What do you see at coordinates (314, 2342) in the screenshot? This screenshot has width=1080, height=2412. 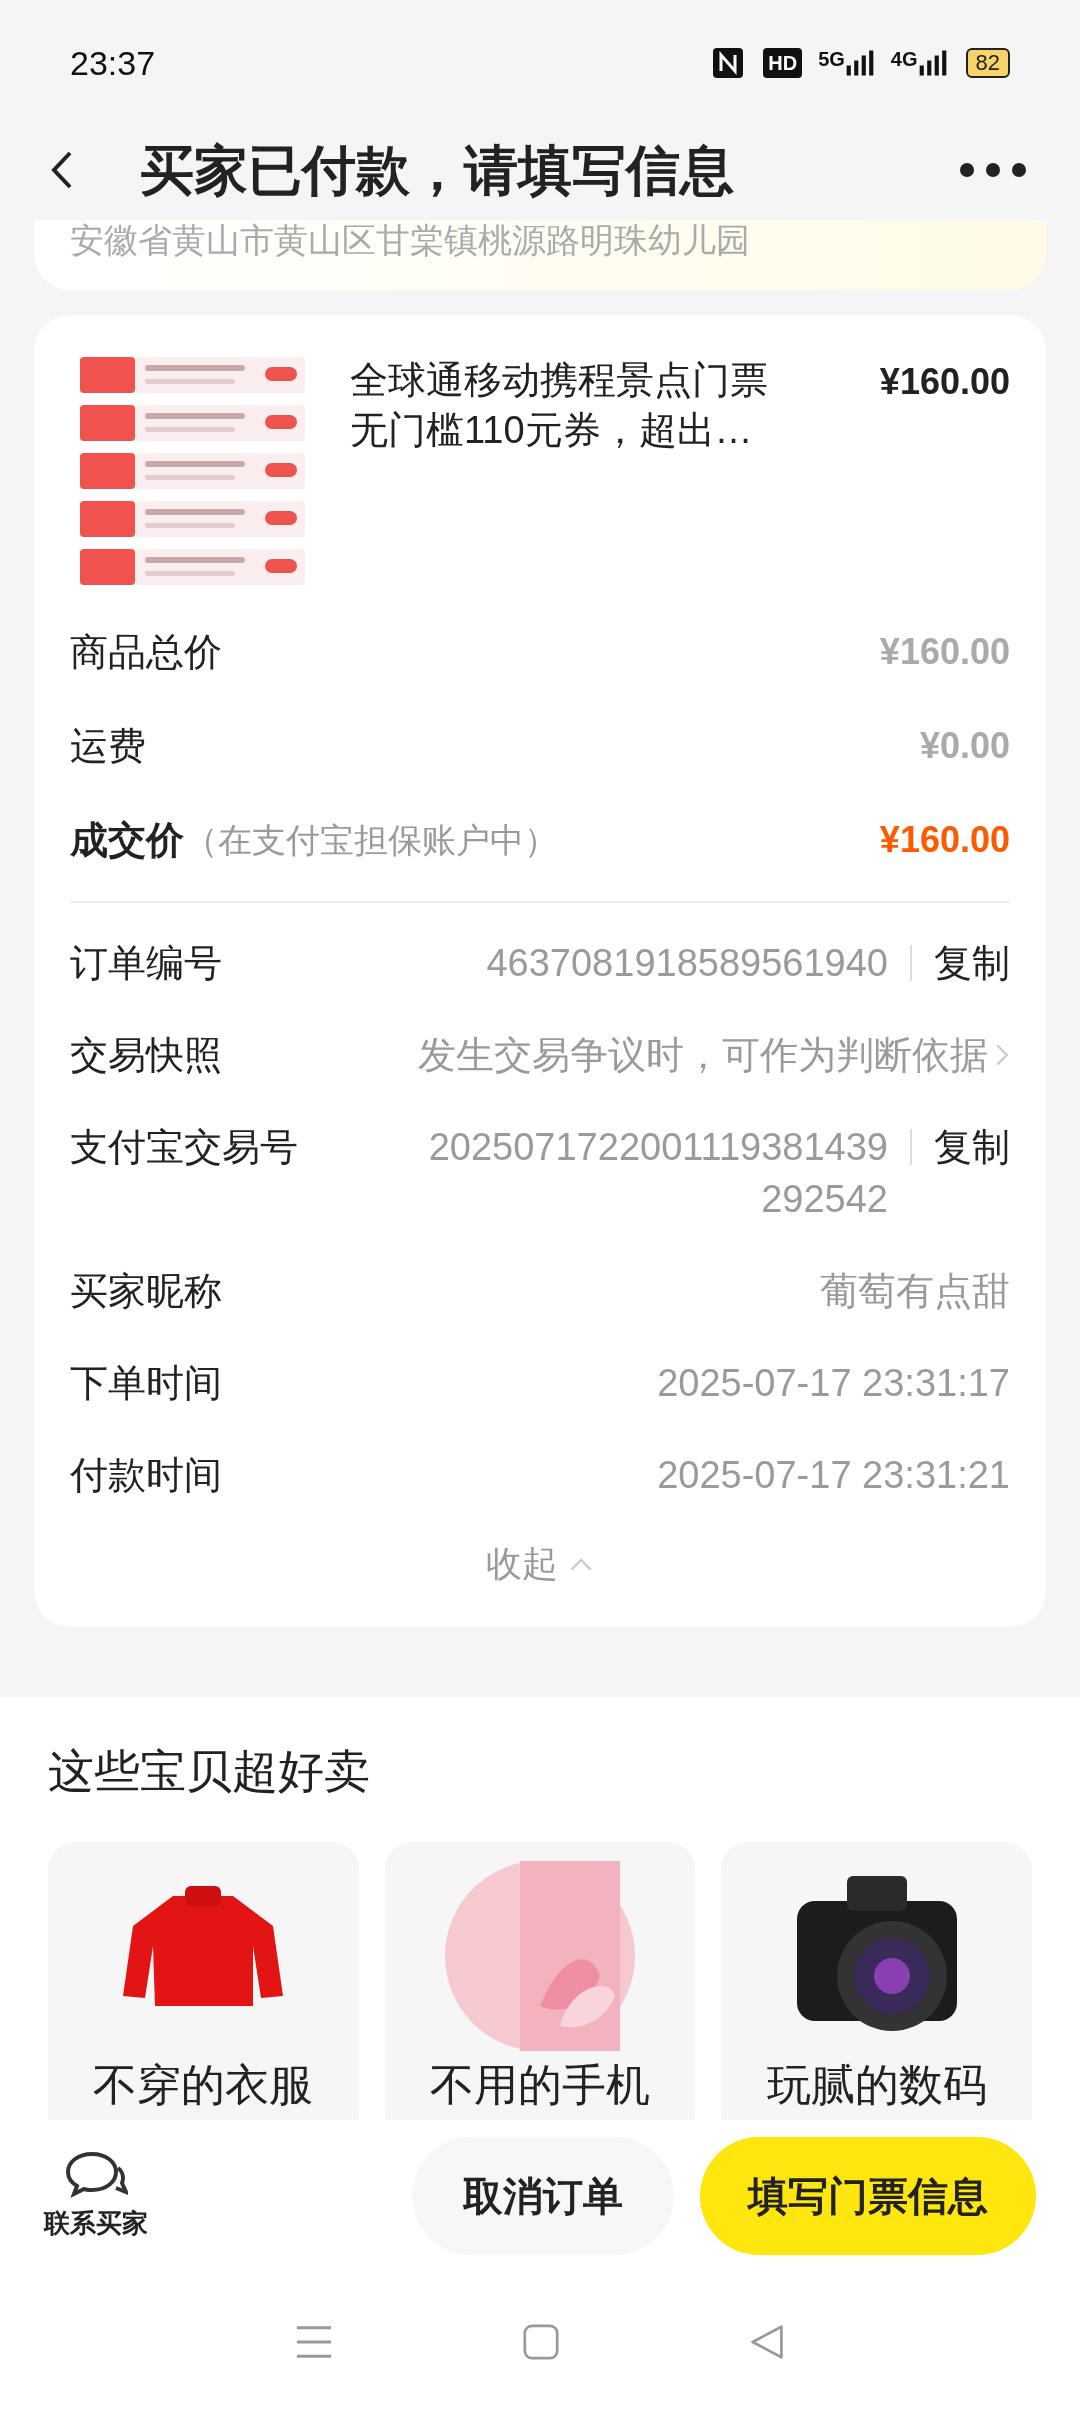 I see `menu-icon` at bounding box center [314, 2342].